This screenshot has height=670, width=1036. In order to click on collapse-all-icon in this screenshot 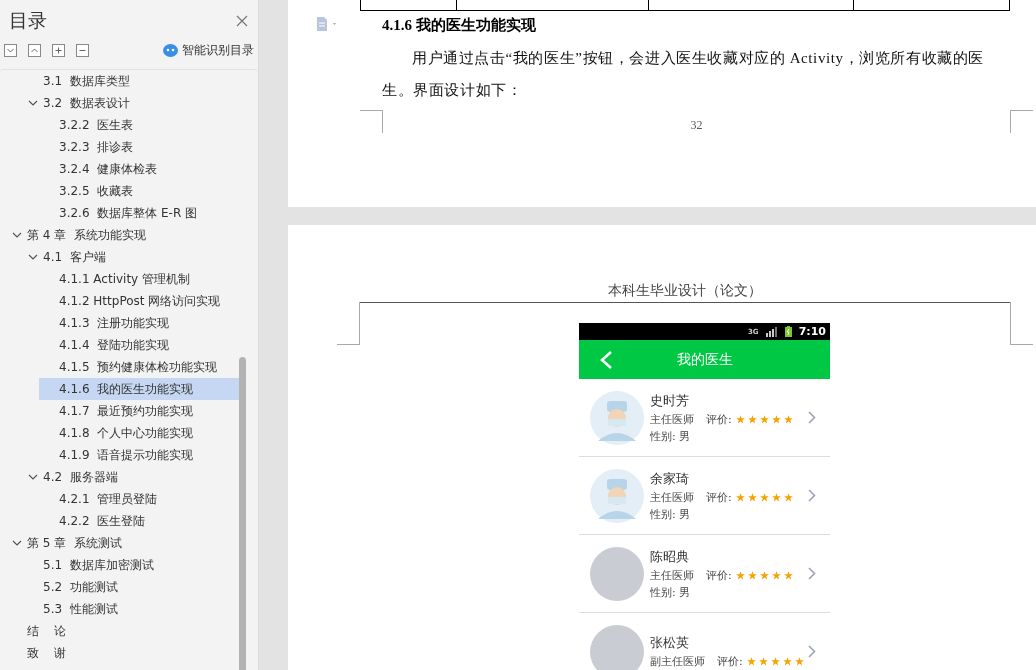, I will do `click(34, 50)`.